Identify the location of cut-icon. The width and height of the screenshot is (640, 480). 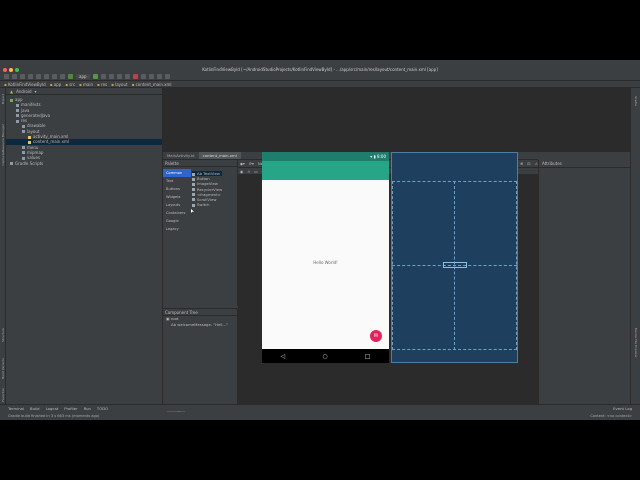
(46, 76).